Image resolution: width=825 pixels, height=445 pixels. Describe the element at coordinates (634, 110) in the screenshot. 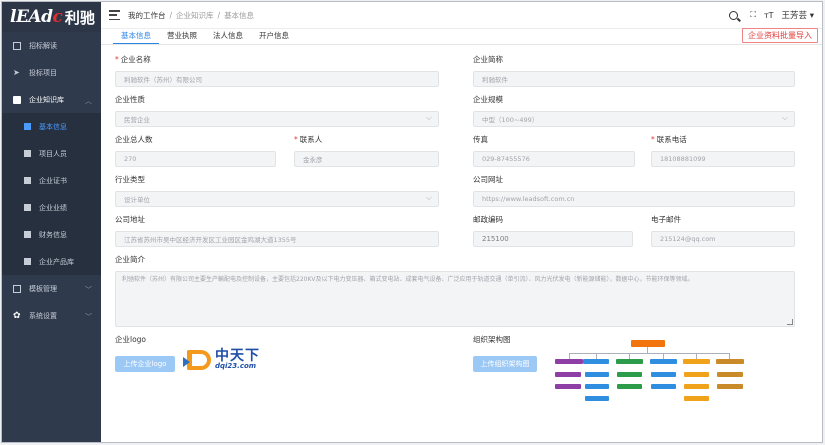

I see `scale-field: 企业规模 中型（100~499）` at that location.